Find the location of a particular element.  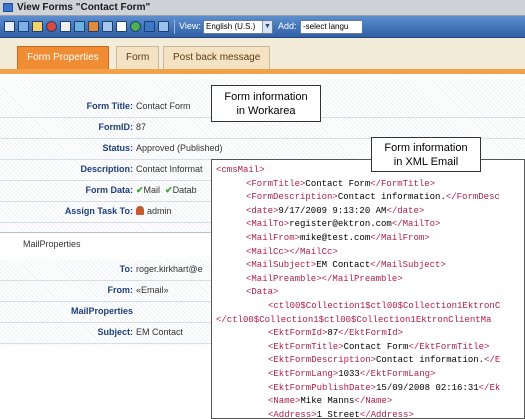

mail-option: Mail is located at coordinates (152, 190).